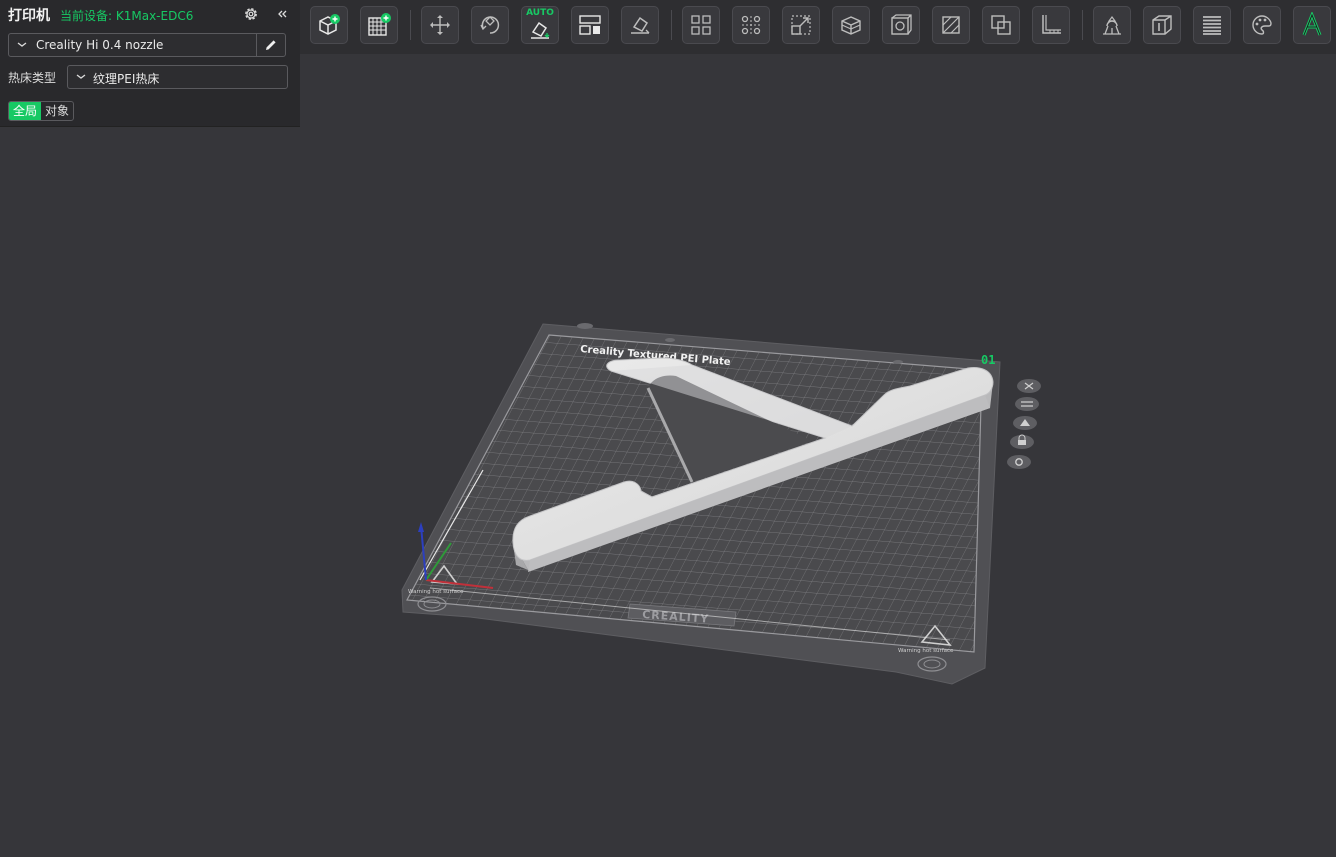 This screenshot has height=857, width=1336. What do you see at coordinates (1022, 441) in the screenshot?
I see `plate-lock-button` at bounding box center [1022, 441].